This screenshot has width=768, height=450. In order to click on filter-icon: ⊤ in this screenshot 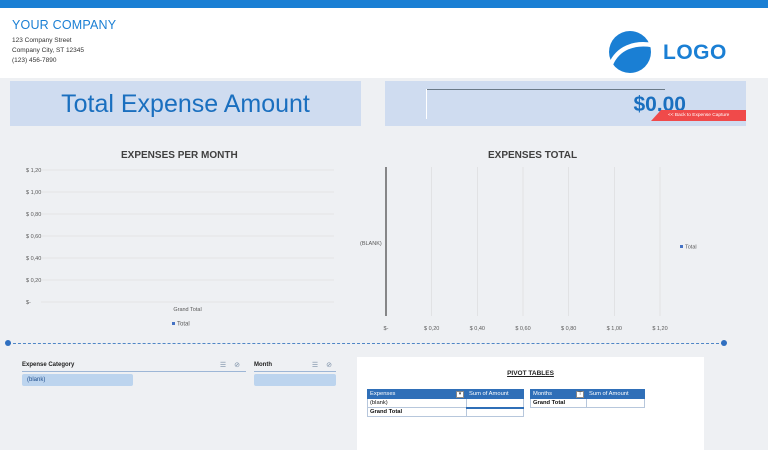, I will do `click(580, 394)`.